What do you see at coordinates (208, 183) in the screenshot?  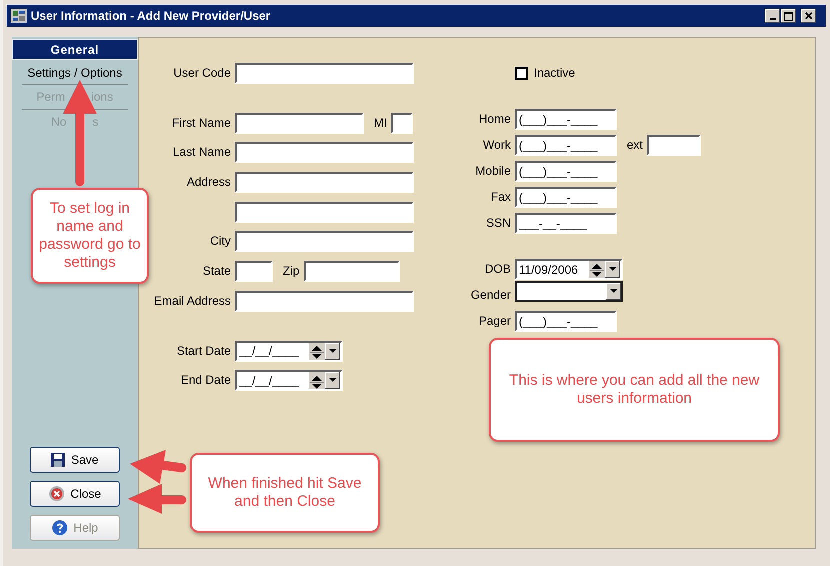 I see `field-label: Address` at bounding box center [208, 183].